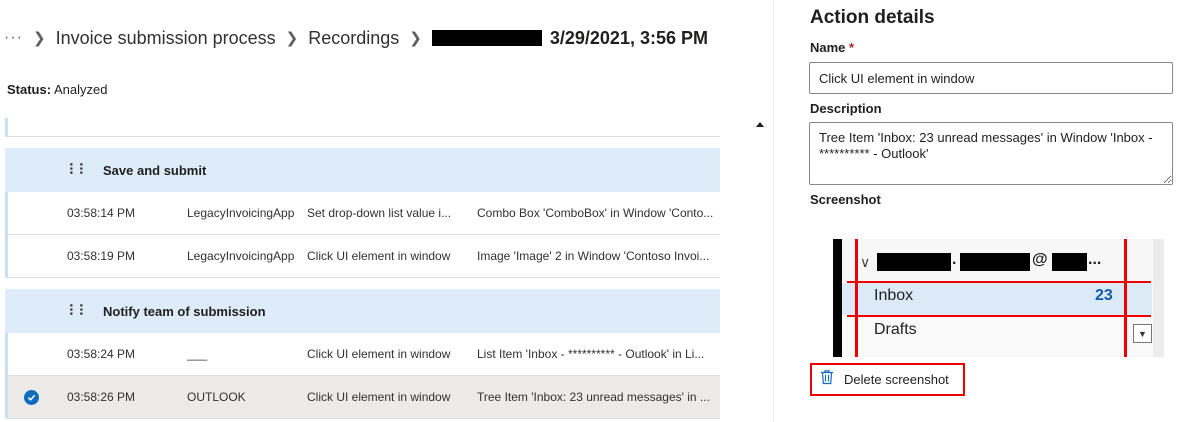 This screenshot has height=422, width=1188. What do you see at coordinates (991, 78) in the screenshot?
I see `name-field` at bounding box center [991, 78].